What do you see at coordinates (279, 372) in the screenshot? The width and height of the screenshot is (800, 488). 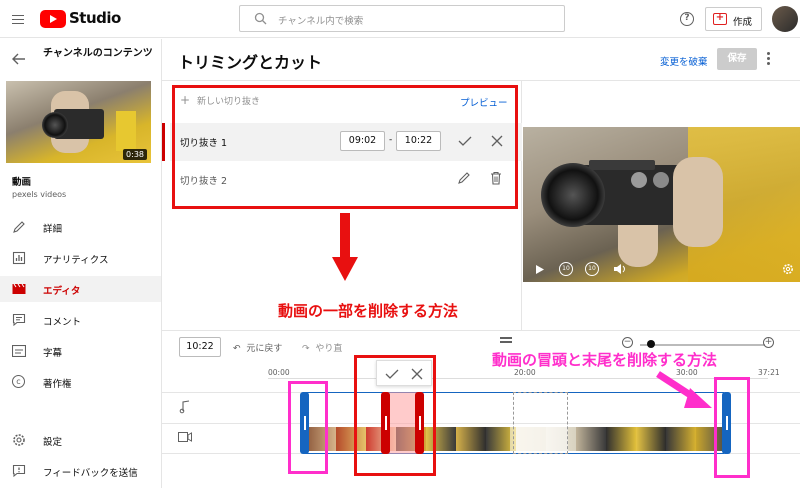 I see `time-tick: 00:00` at bounding box center [279, 372].